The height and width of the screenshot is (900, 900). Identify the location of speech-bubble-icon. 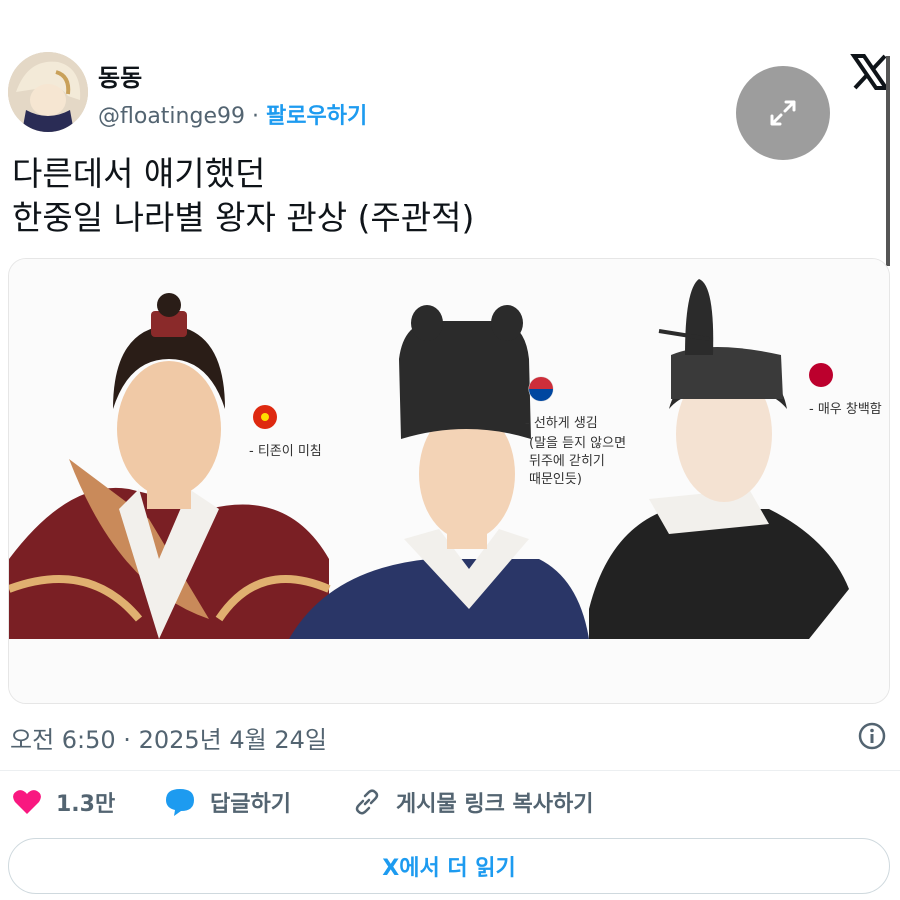
(180, 802).